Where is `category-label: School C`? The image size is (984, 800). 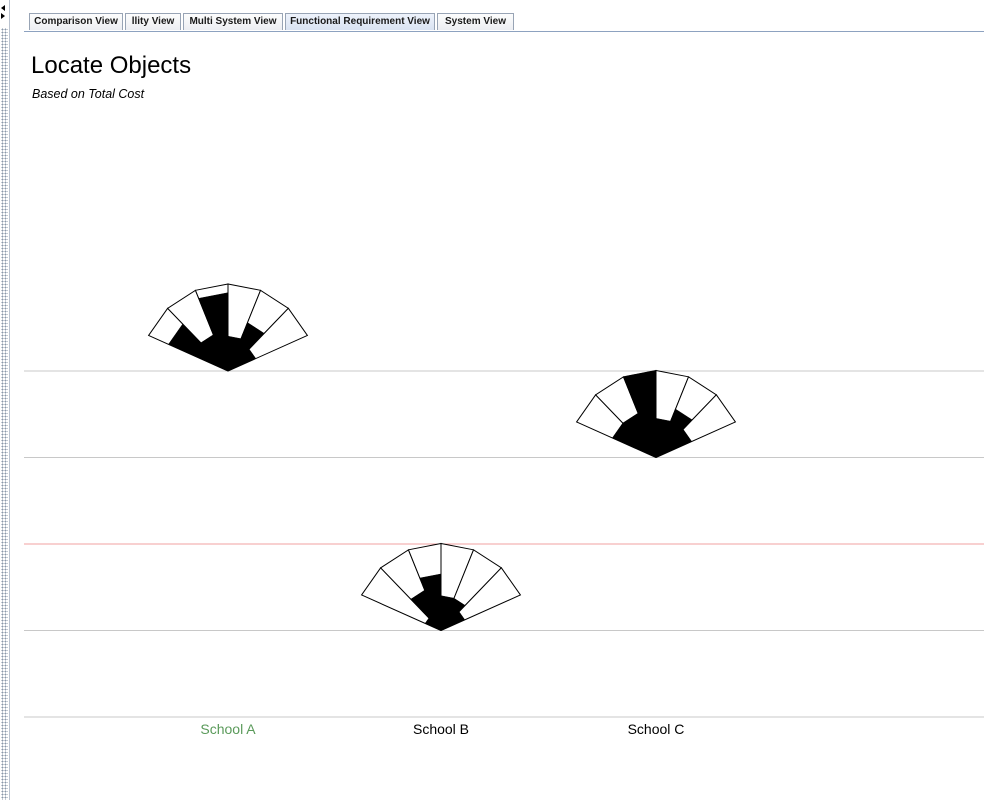 category-label: School C is located at coordinates (656, 729).